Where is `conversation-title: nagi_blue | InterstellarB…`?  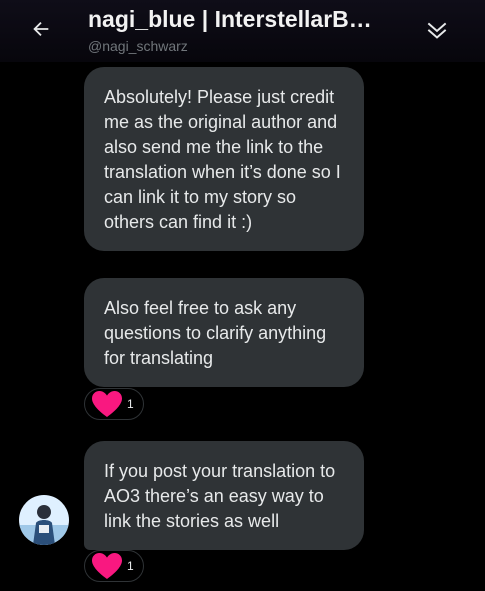
conversation-title: nagi_blue | InterstellarB… is located at coordinates (248, 19).